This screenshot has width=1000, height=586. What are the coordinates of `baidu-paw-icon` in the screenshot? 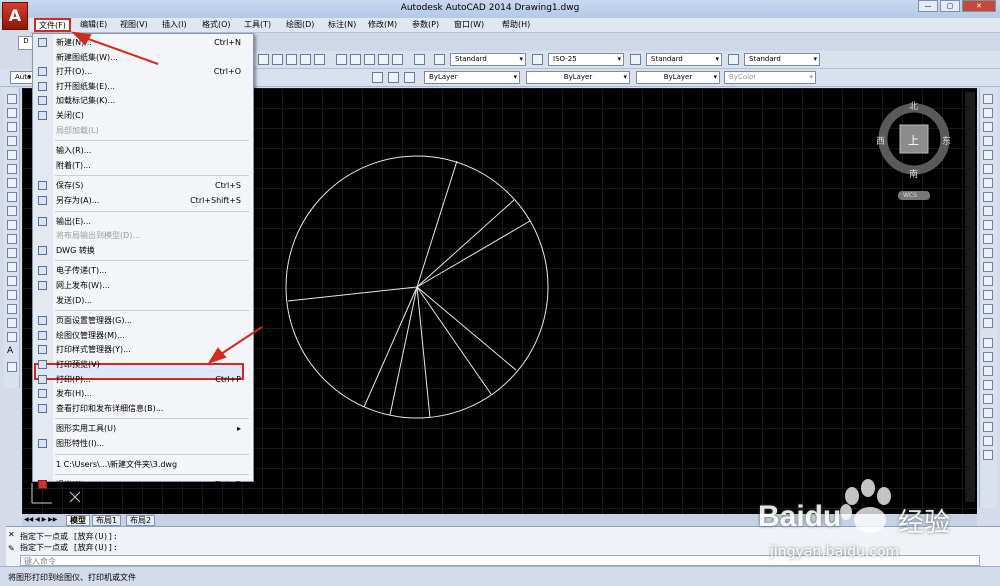 It's located at (865, 506).